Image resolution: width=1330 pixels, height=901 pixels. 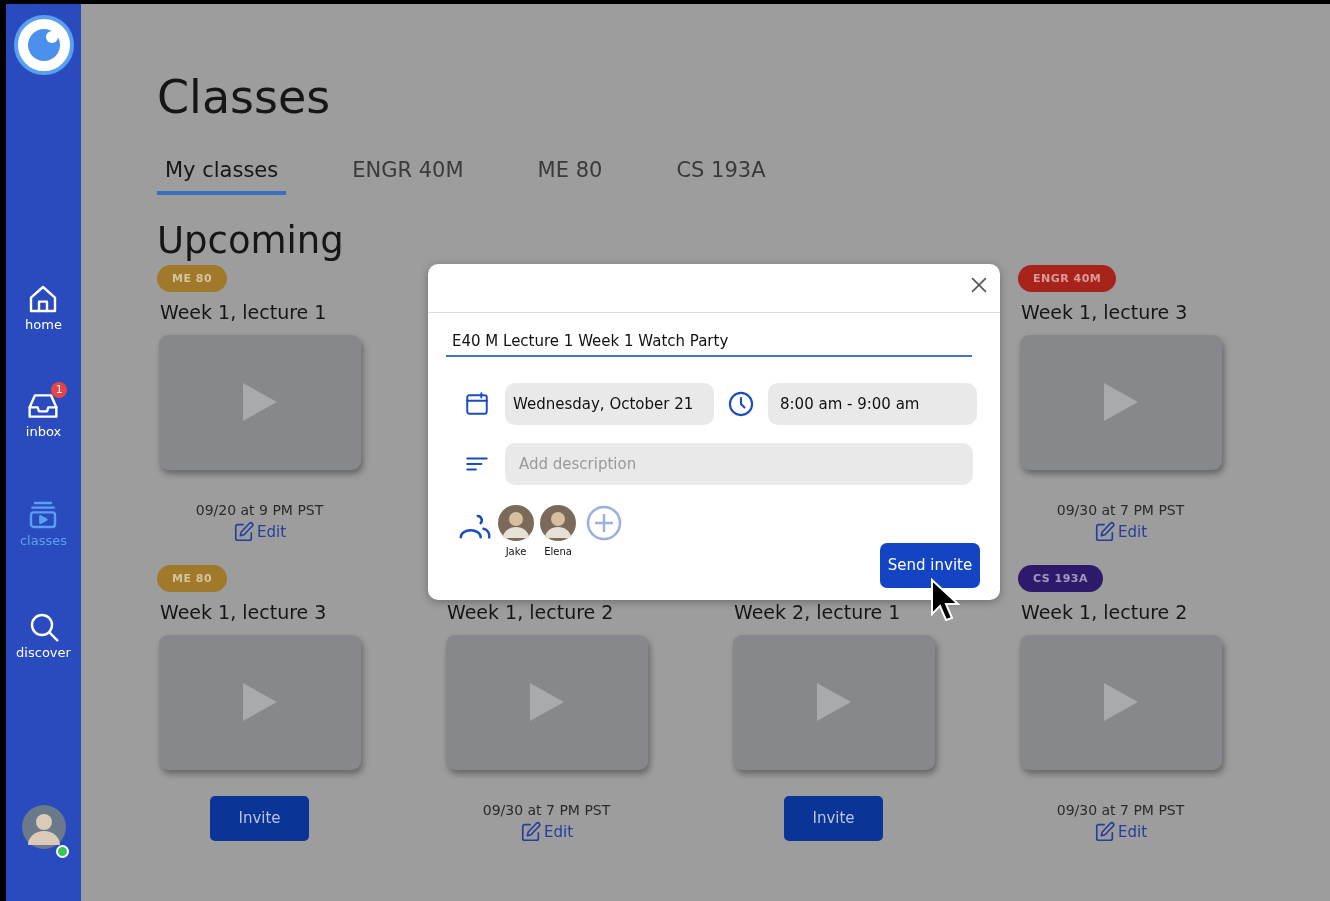 I want to click on sidebar-item: discover, so click(x=43, y=632).